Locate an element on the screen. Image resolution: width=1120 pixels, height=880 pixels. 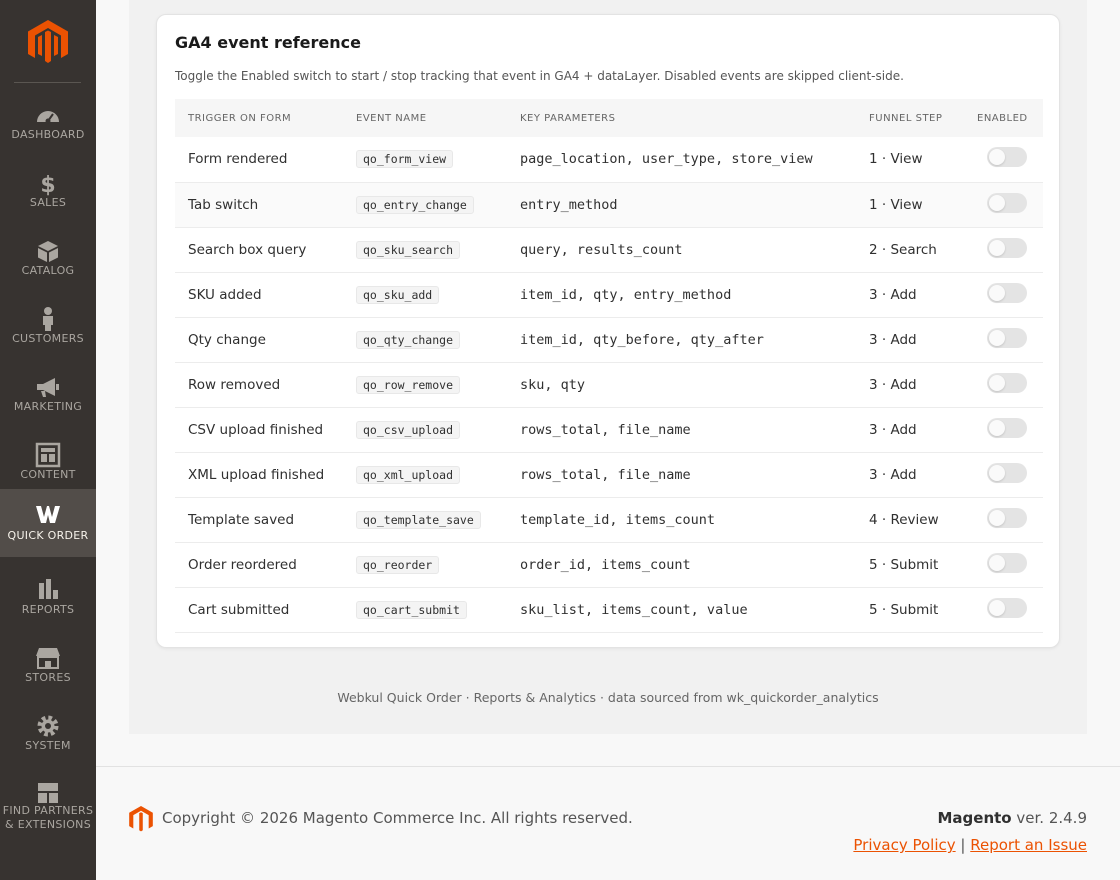
trigger-cell: Qty change is located at coordinates (259, 340).